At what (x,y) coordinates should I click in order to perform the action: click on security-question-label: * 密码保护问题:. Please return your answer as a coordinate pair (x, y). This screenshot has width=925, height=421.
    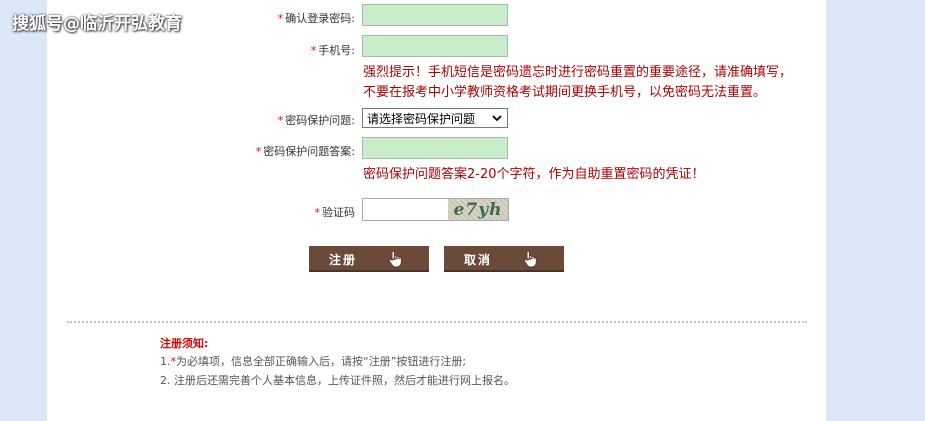
    Looking at the image, I should click on (316, 120).